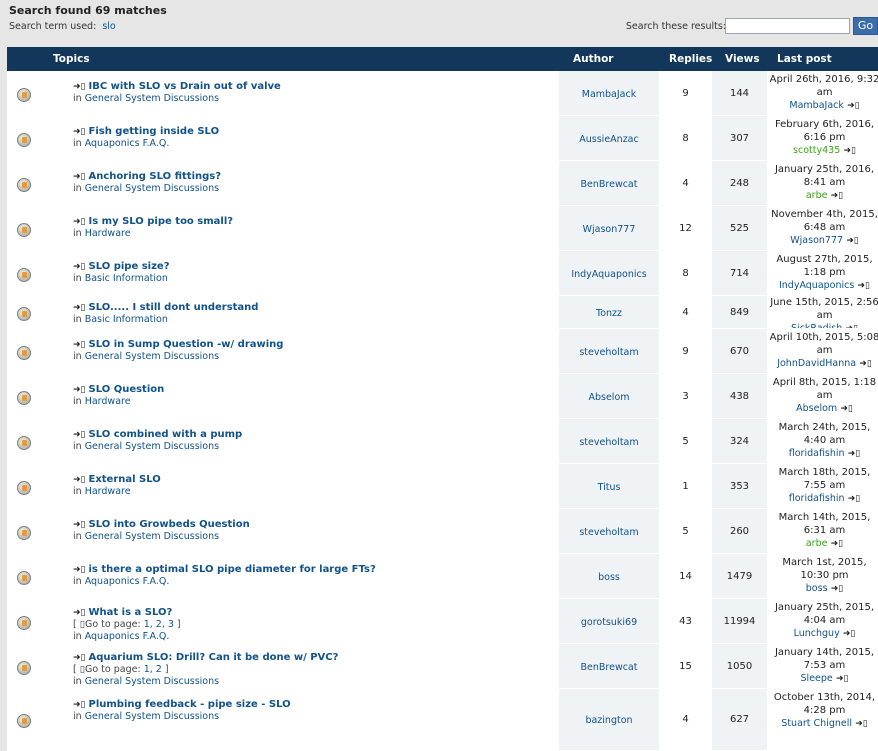  I want to click on page-links: 1, 2, 3, so click(159, 624).